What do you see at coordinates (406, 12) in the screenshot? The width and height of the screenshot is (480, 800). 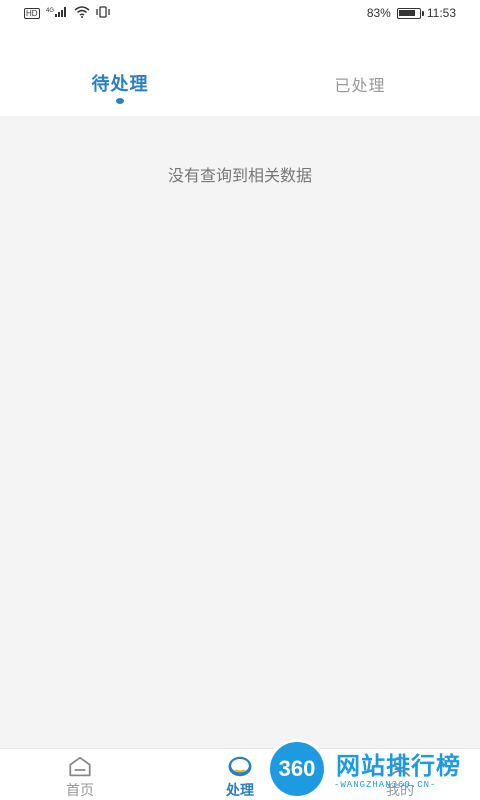 I see `battery-fill` at bounding box center [406, 12].